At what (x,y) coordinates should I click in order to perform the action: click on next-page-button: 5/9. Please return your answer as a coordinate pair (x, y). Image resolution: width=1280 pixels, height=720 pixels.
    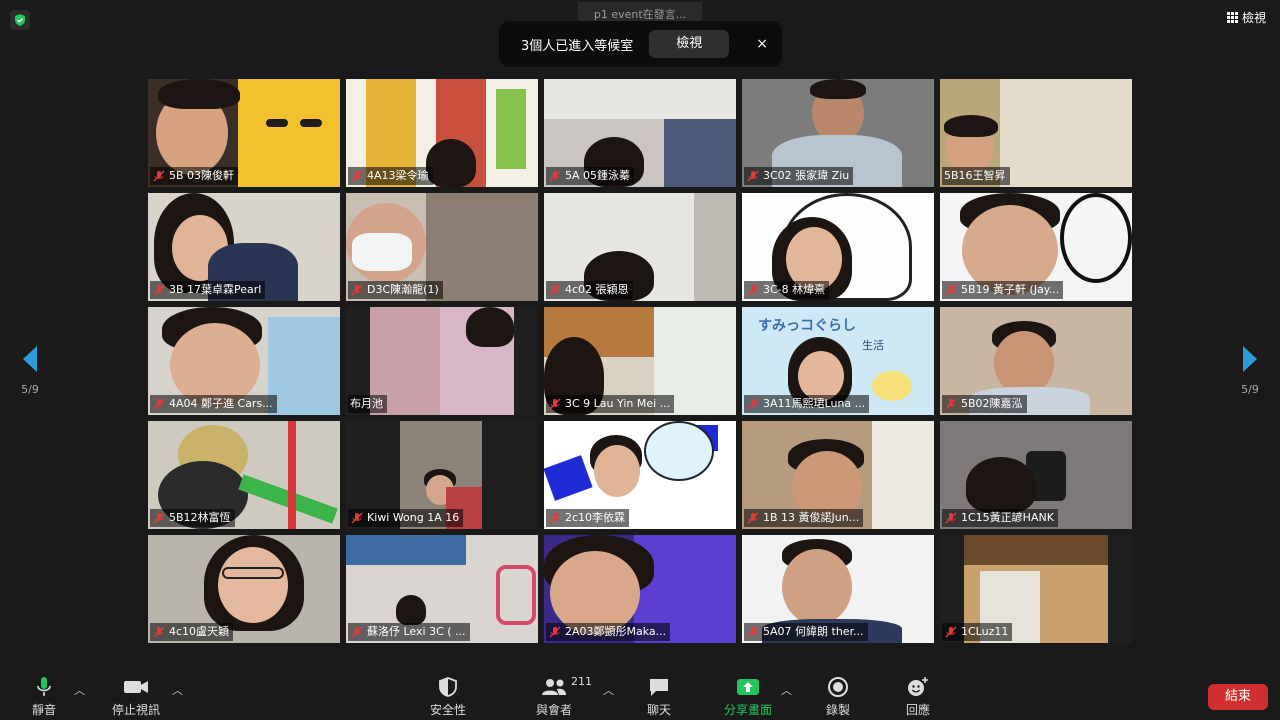
    Looking at the image, I should click on (1250, 370).